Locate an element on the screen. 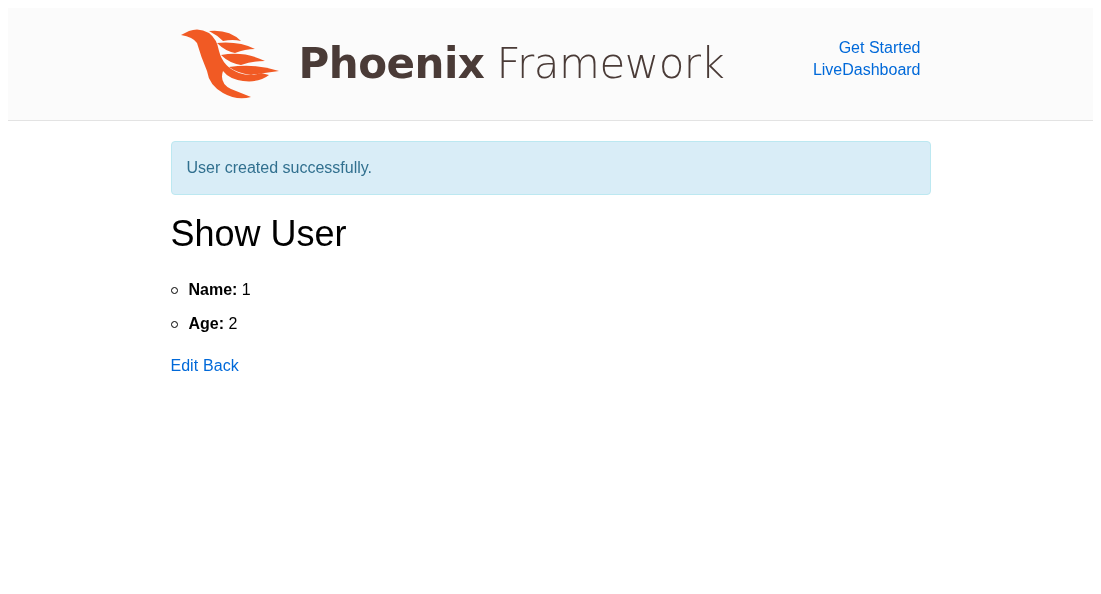  nav-link: LiveDashboard is located at coordinates (866, 70).